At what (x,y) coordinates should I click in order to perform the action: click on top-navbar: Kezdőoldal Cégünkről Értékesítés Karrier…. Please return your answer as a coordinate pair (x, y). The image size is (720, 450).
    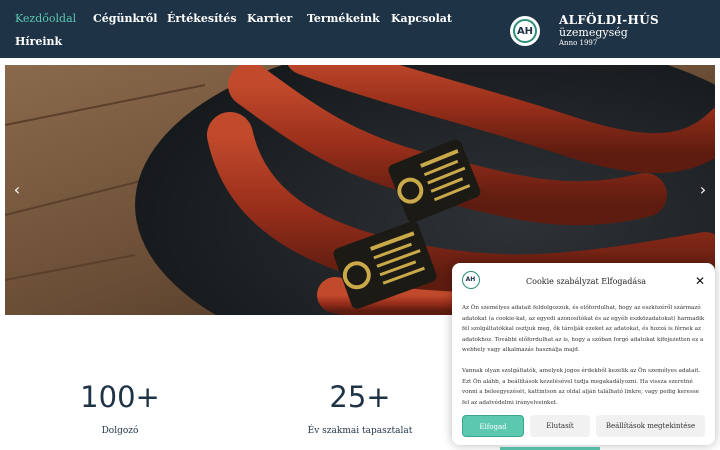
    Looking at the image, I should click on (360, 29).